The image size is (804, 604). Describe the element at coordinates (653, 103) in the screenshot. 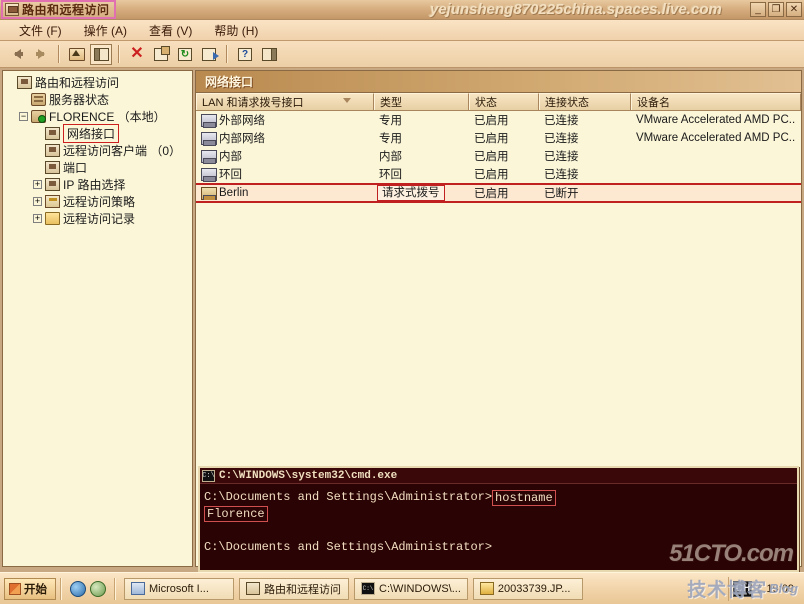

I see `column-header-label: 设备名` at that location.